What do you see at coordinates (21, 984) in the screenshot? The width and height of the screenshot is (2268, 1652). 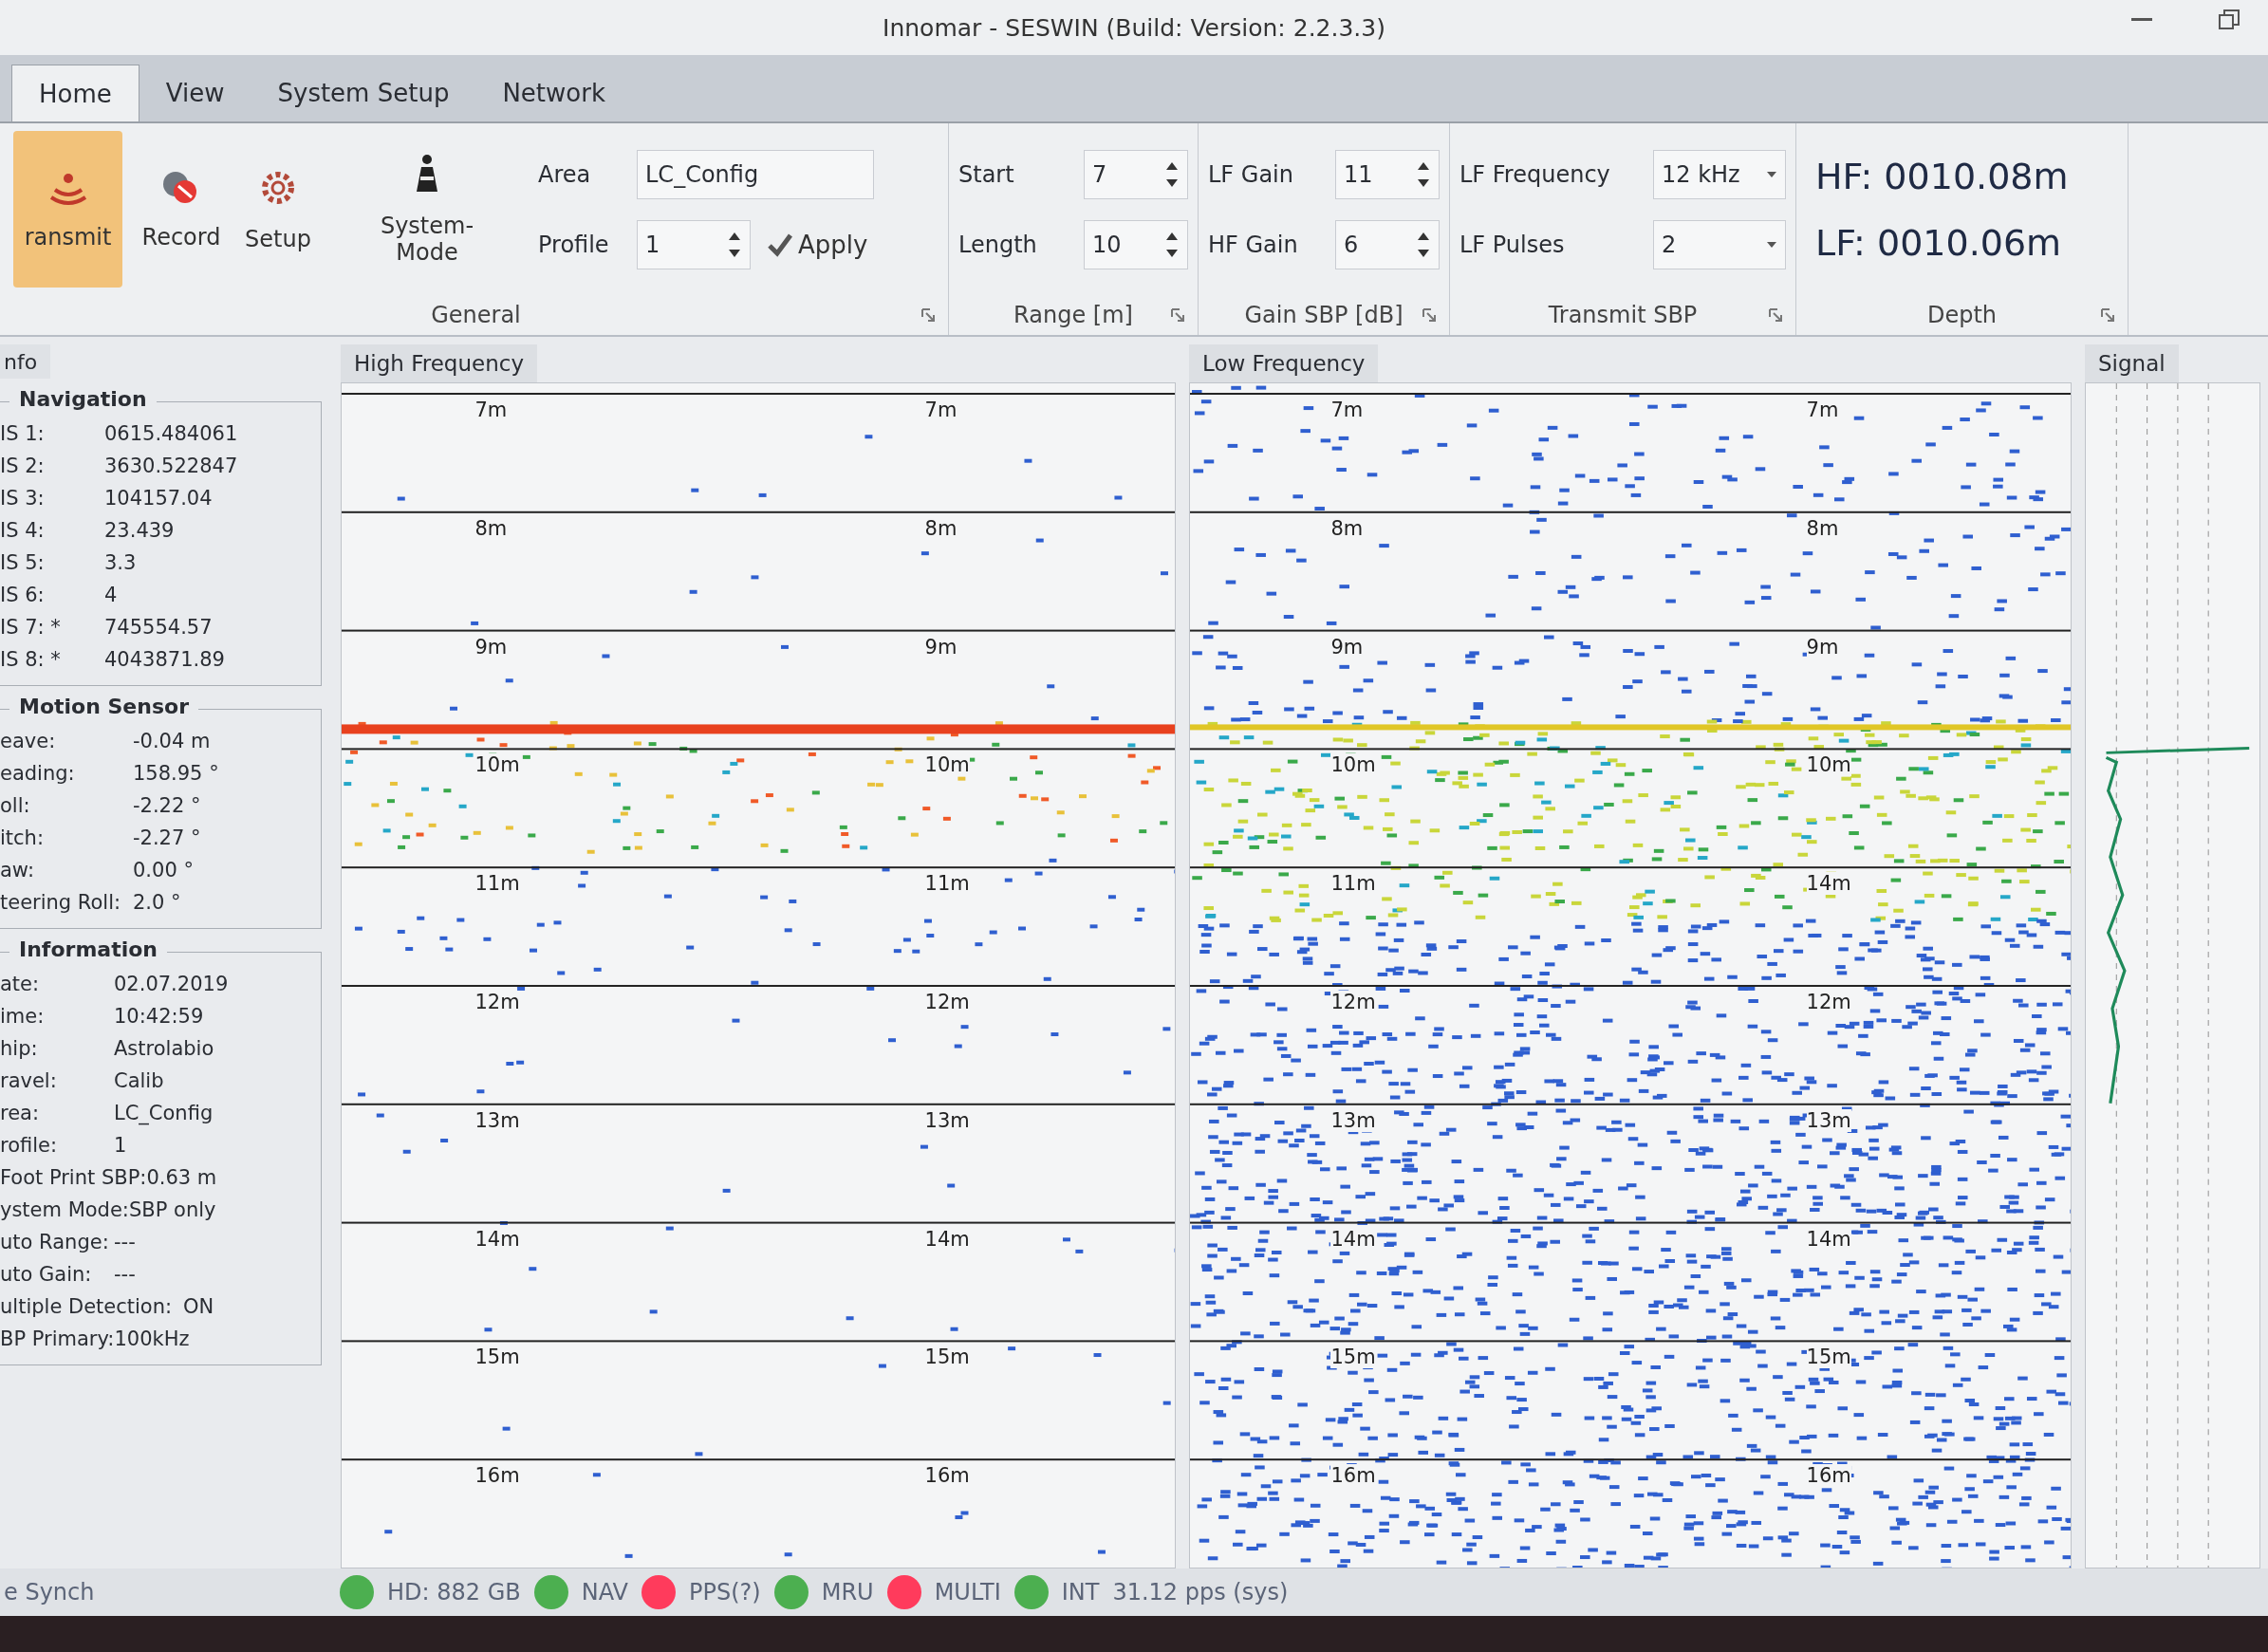 I see `info-label: ate:` at bounding box center [21, 984].